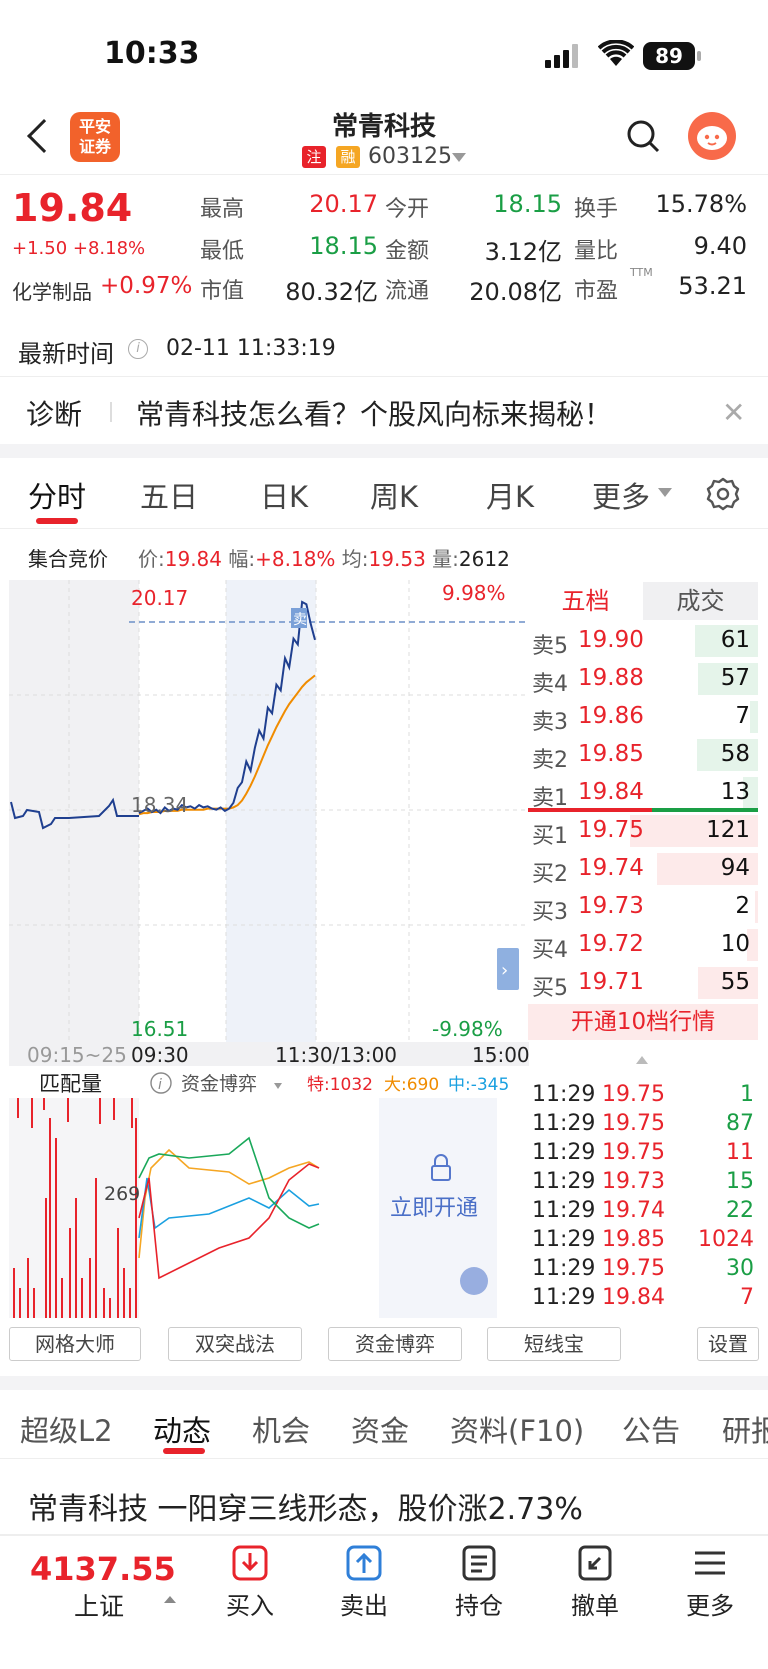  I want to click on gear-icon, so click(723, 494).